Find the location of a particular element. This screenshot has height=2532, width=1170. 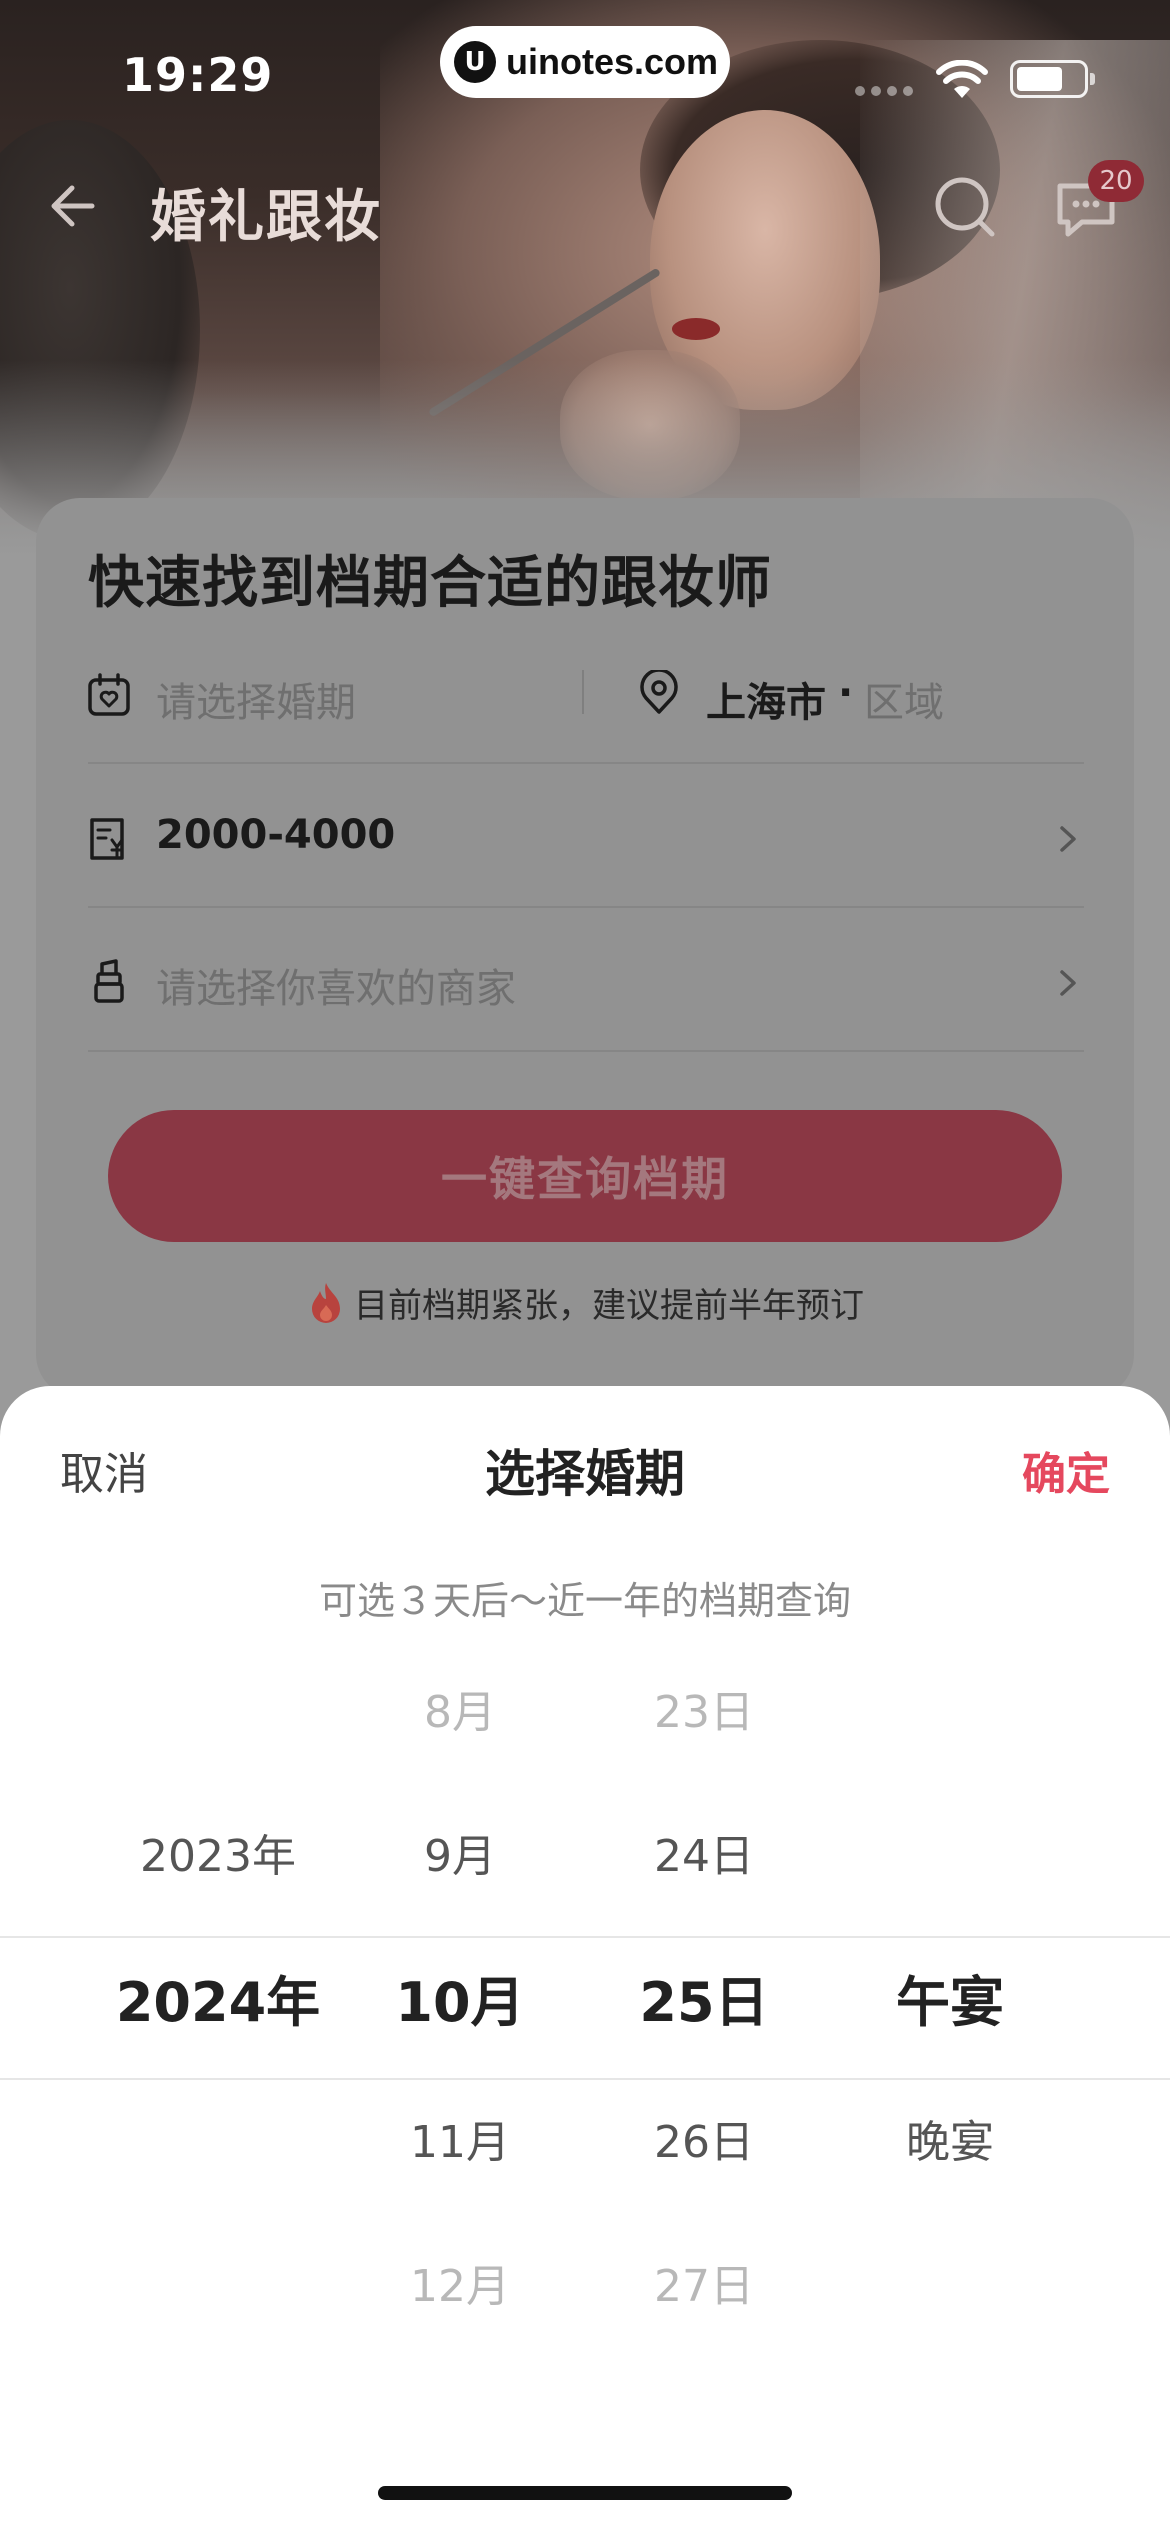

year-wheel: 2023年 2024年 is located at coordinates (218, 2036).